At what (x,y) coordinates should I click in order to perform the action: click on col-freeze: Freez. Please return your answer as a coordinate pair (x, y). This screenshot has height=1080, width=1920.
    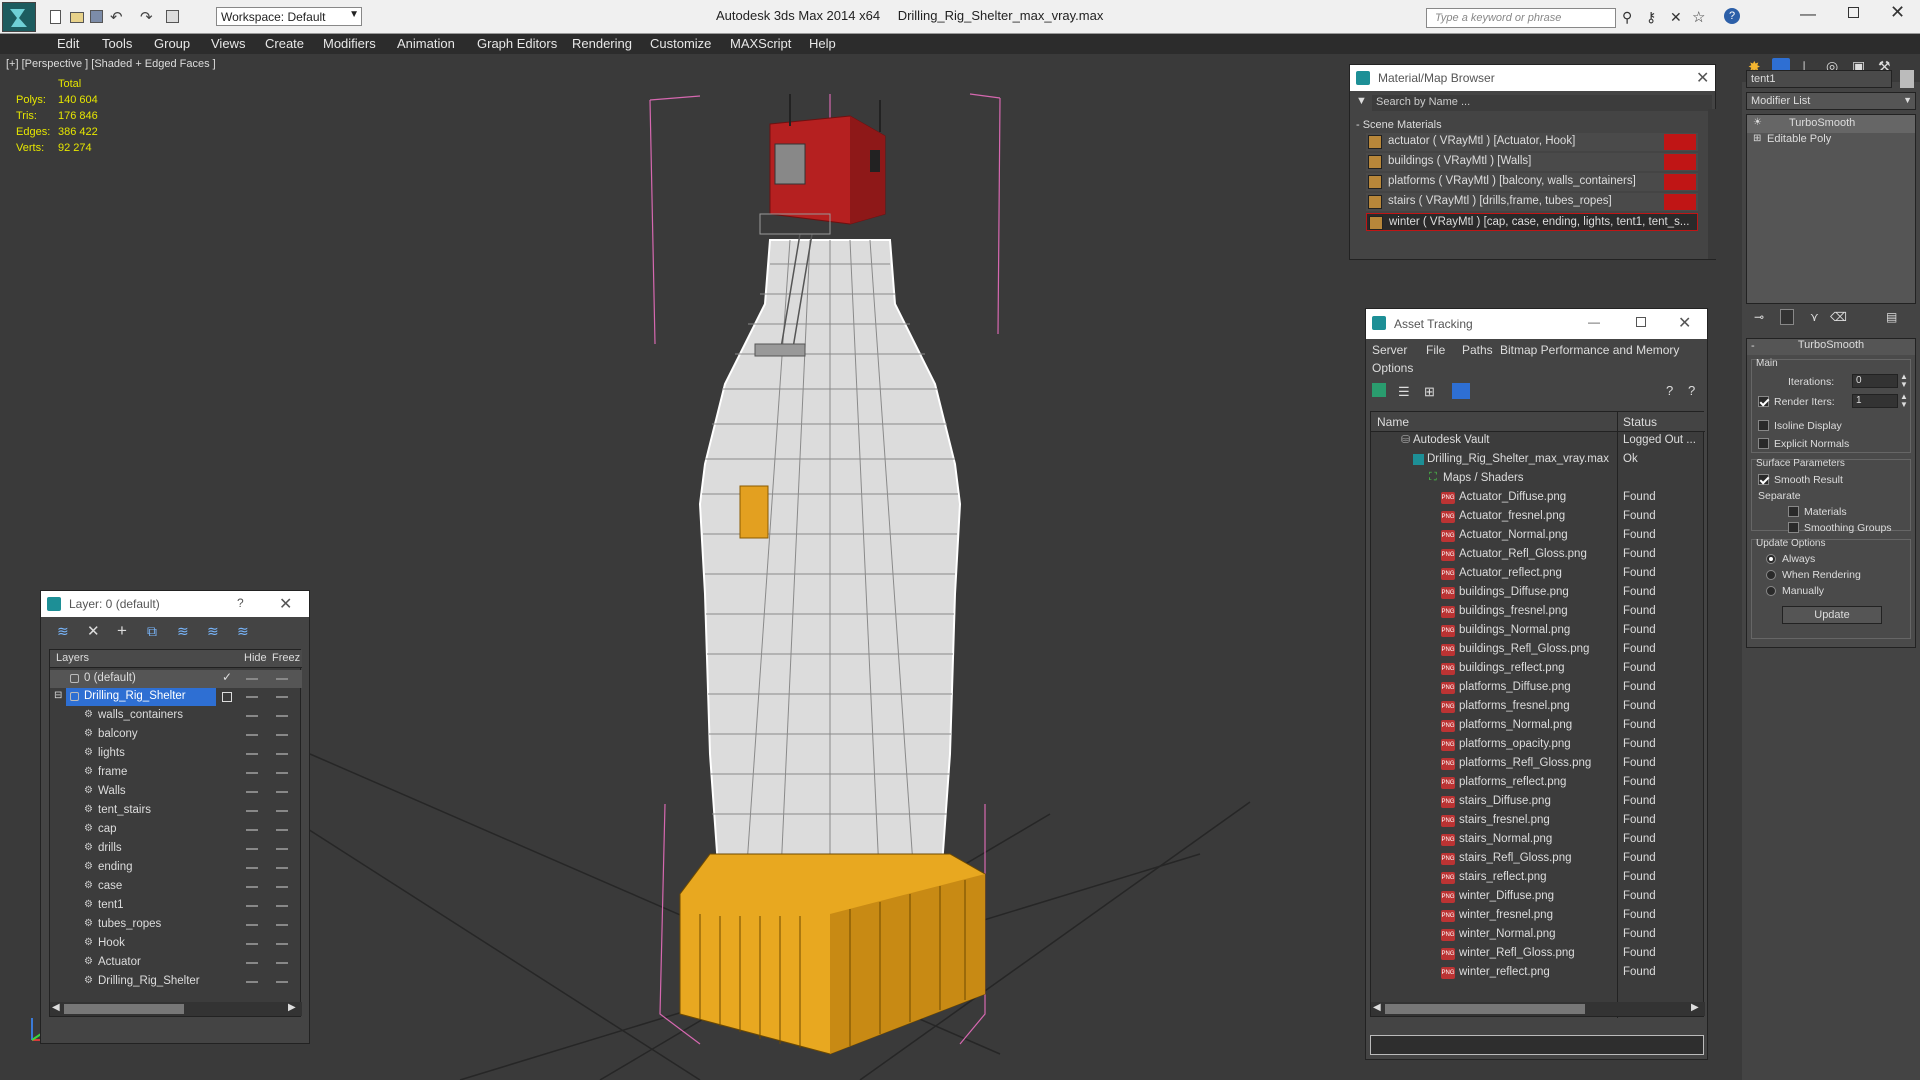
    Looking at the image, I should click on (286, 658).